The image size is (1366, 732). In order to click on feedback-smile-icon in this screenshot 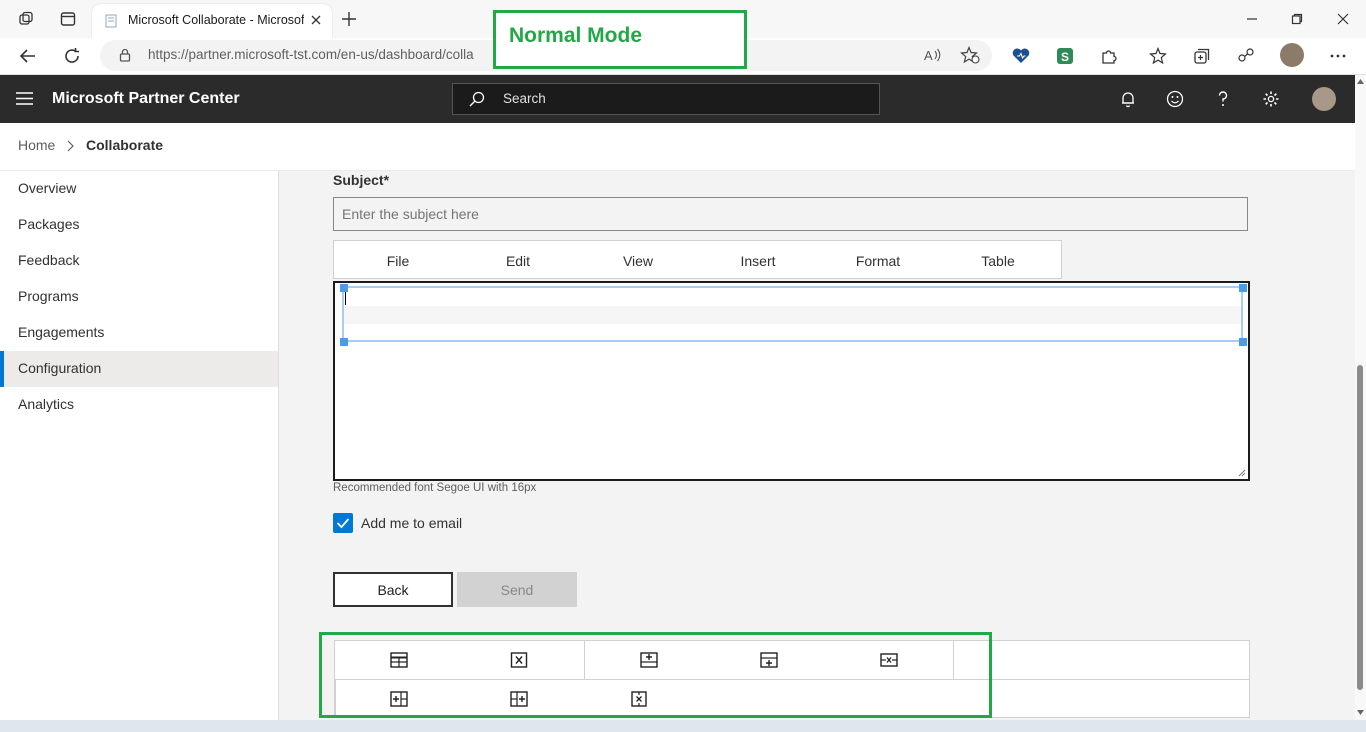, I will do `click(1175, 99)`.